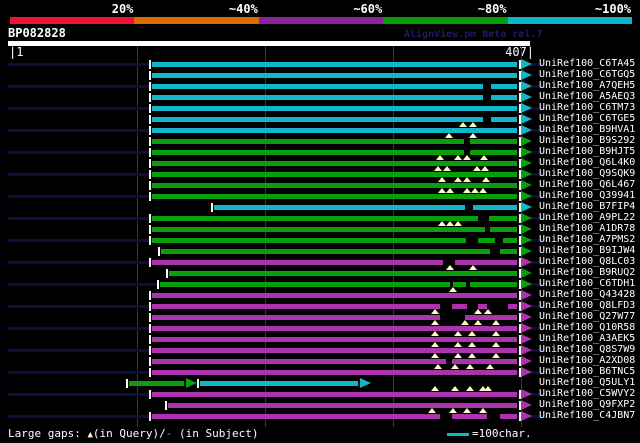 The height and width of the screenshot is (443, 640). Describe the element at coordinates (587, 284) in the screenshot. I see `subject-id-link: UniRef100_C6TDH1` at that location.